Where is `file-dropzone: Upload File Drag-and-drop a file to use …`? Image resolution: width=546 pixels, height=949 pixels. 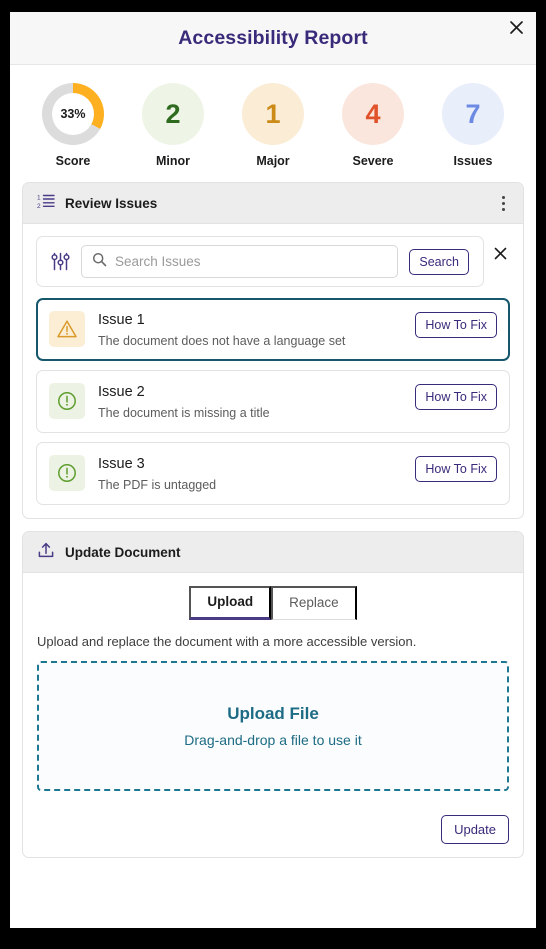
file-dropzone: Upload File Drag-and-drop a file to use … is located at coordinates (273, 726).